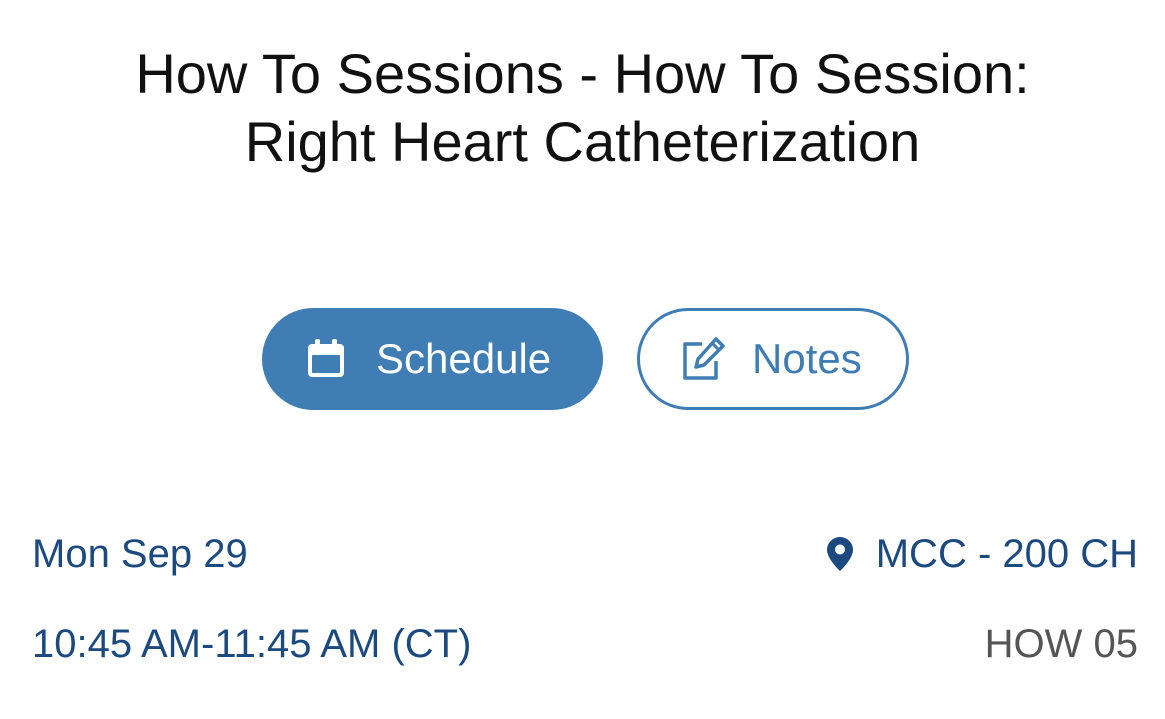  Describe the element at coordinates (807, 358) in the screenshot. I see `notes-button-label: Notes` at that location.